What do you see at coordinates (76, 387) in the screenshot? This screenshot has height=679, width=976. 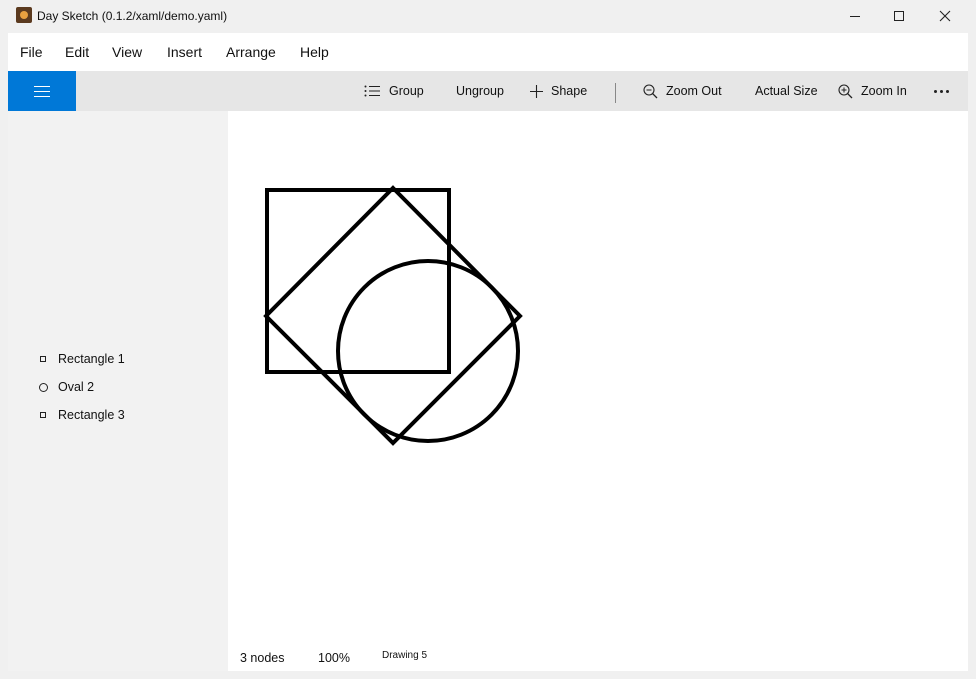 I see `layer-label: Oval 2` at bounding box center [76, 387].